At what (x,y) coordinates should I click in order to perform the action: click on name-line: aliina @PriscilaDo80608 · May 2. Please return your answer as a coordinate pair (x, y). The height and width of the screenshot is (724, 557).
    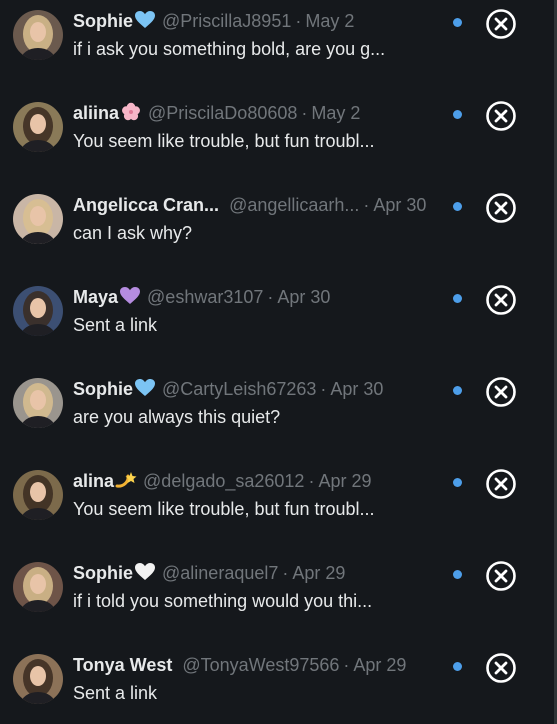
    Looking at the image, I should click on (258, 113).